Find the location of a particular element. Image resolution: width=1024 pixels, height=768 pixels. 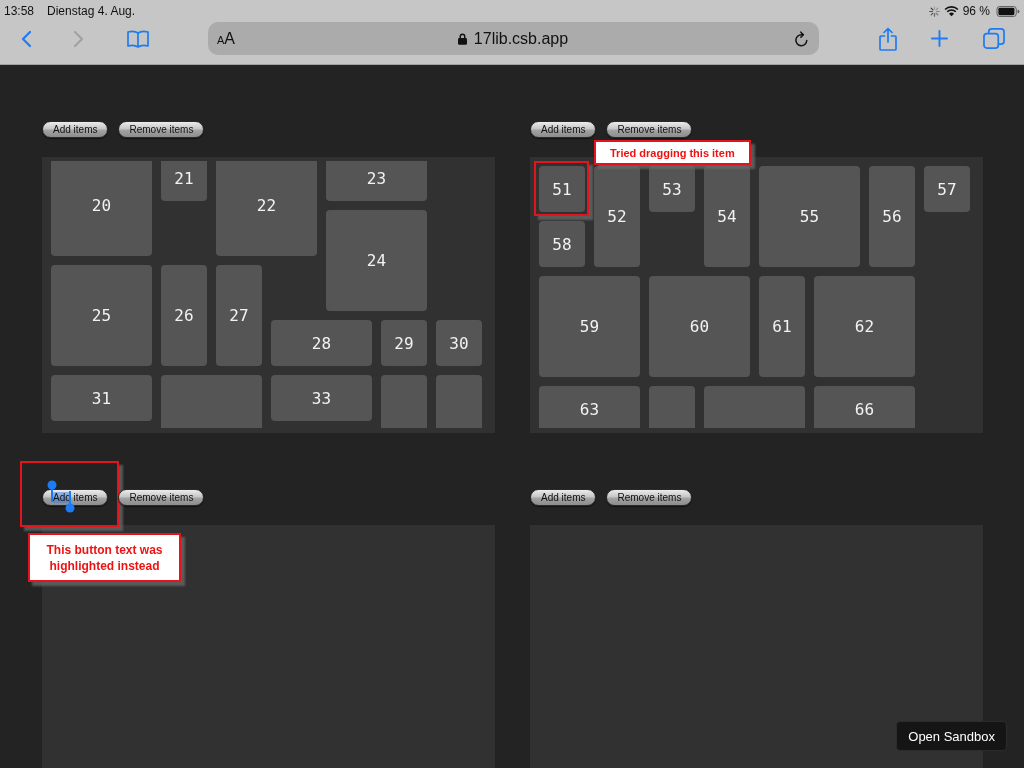

annotation-tooltip: Tried dragging this item is located at coordinates (672, 152).